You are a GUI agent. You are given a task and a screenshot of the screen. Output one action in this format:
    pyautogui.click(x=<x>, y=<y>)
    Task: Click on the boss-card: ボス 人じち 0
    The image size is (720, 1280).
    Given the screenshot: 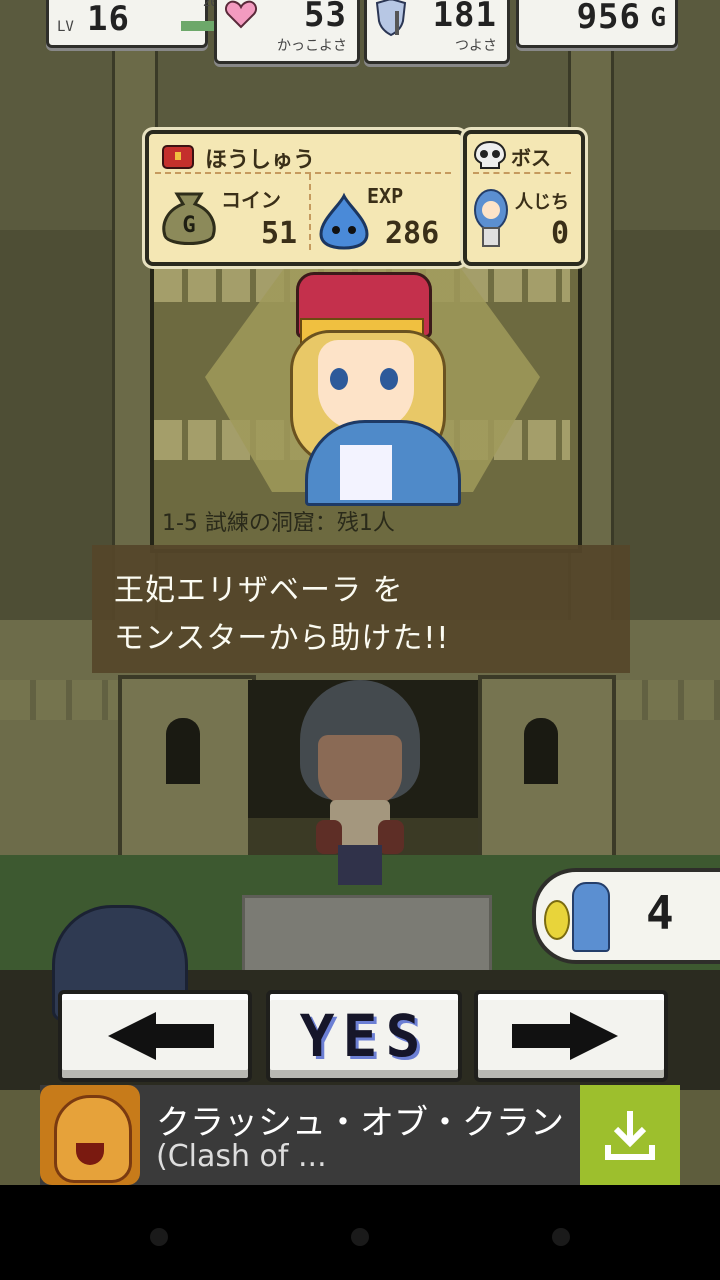 What is the action you would take?
    pyautogui.click(x=524, y=198)
    